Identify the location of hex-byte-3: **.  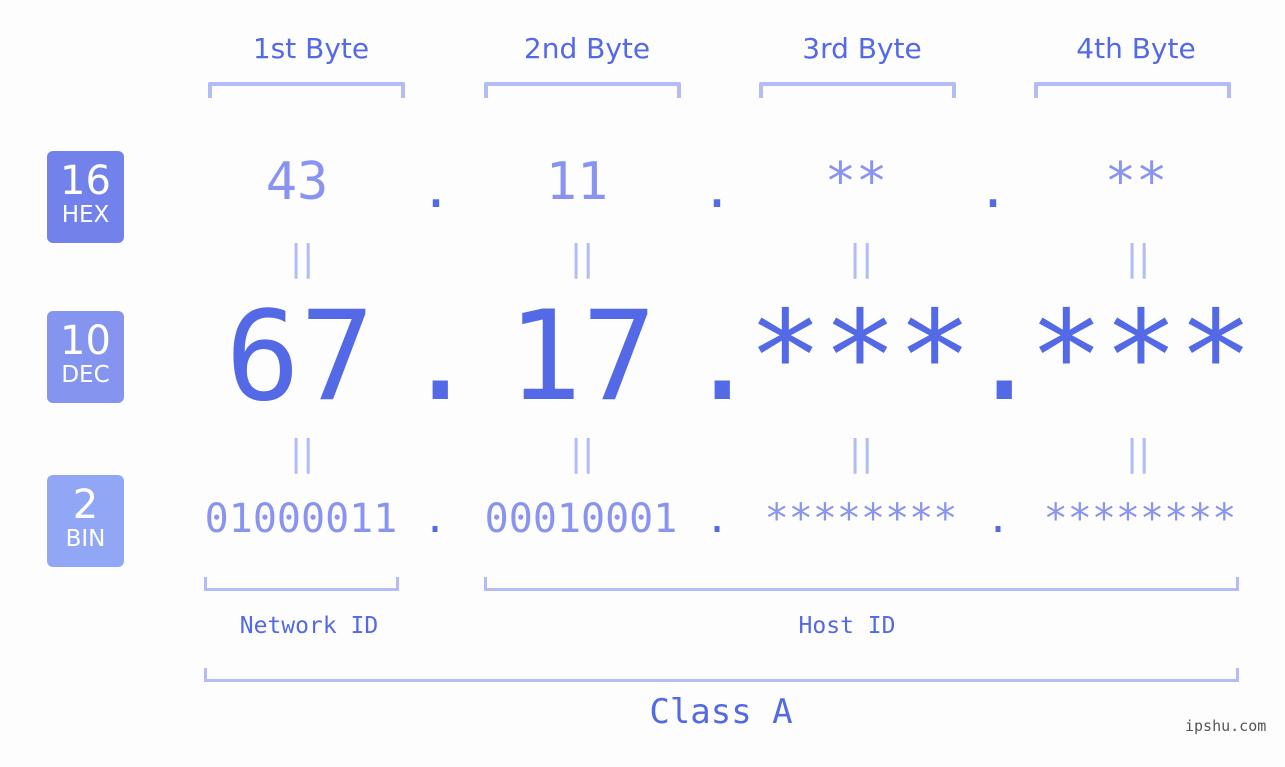
(856, 182).